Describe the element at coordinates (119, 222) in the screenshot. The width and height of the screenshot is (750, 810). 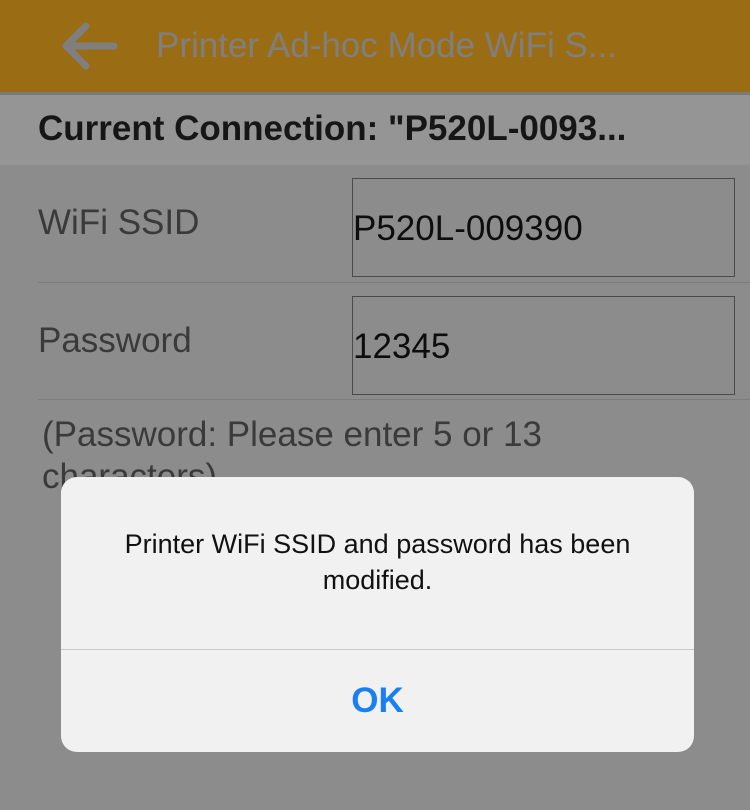
I see `ssid-label: WiFi SSID` at that location.